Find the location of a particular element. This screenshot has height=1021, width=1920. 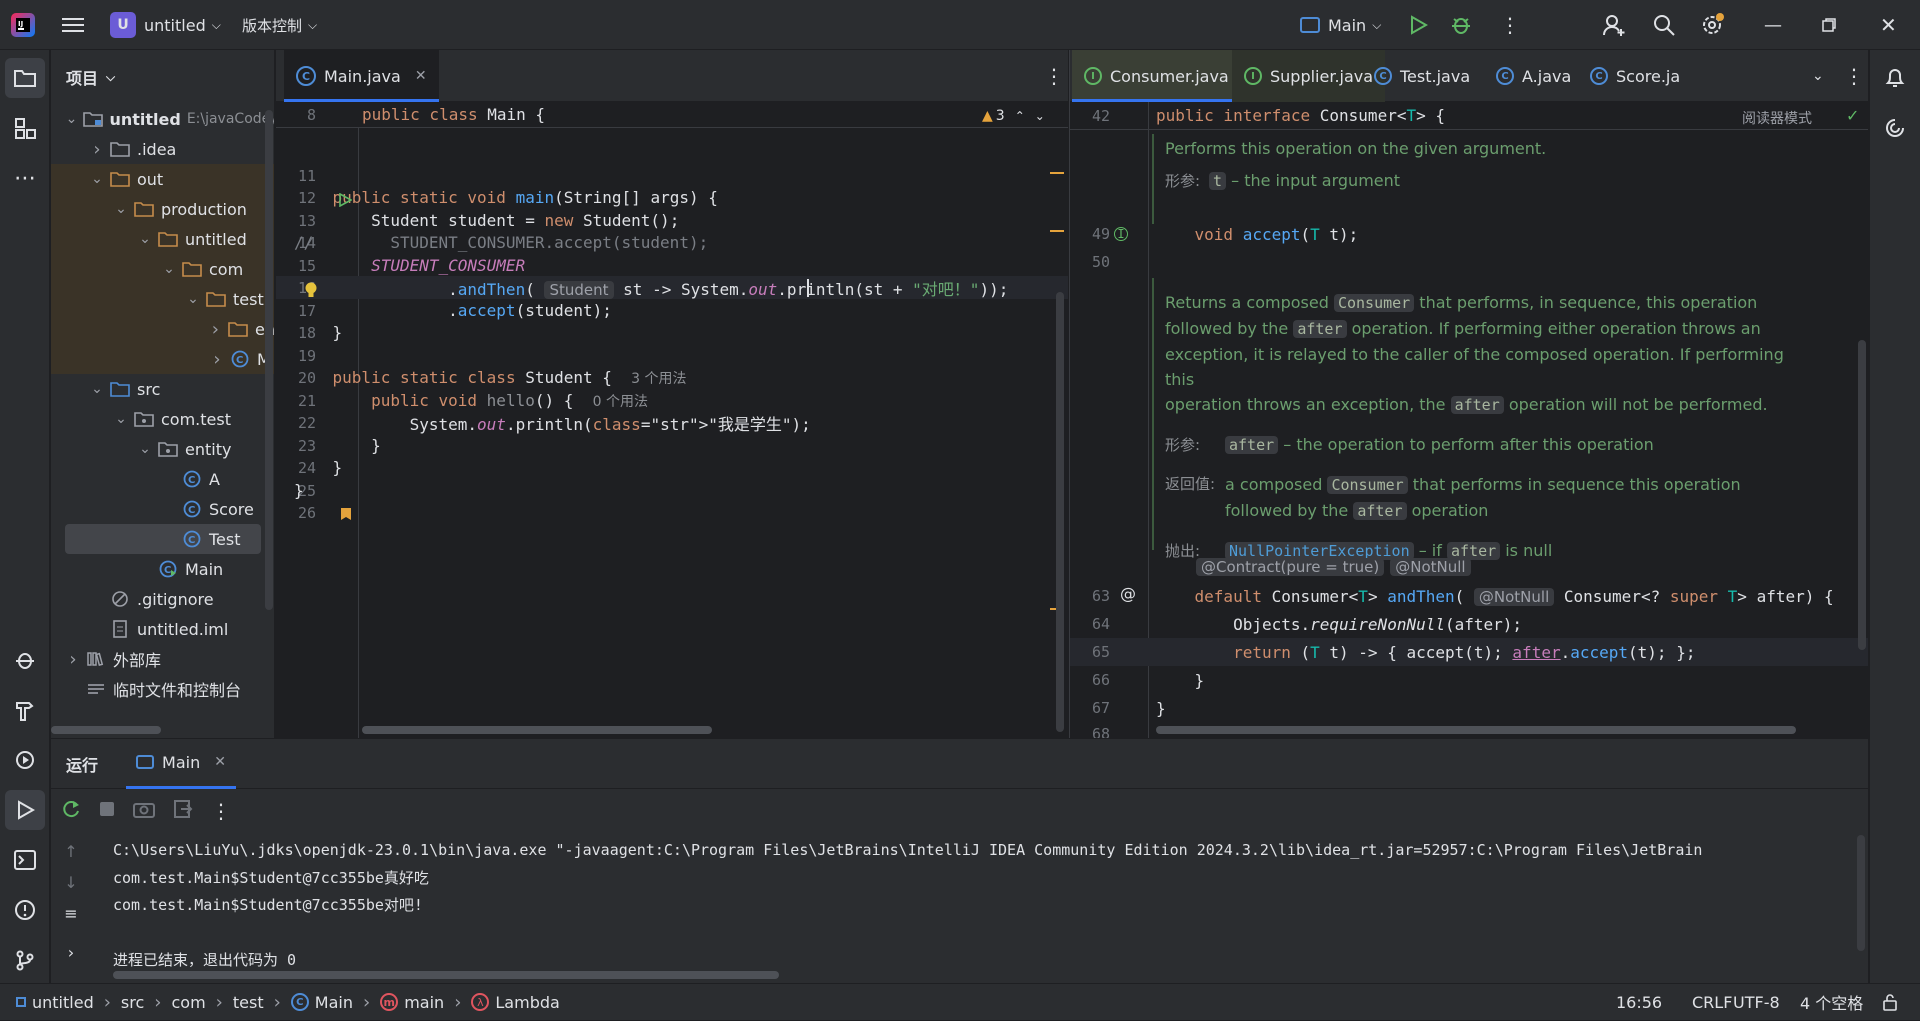

bookmark-icon is located at coordinates (346, 515).